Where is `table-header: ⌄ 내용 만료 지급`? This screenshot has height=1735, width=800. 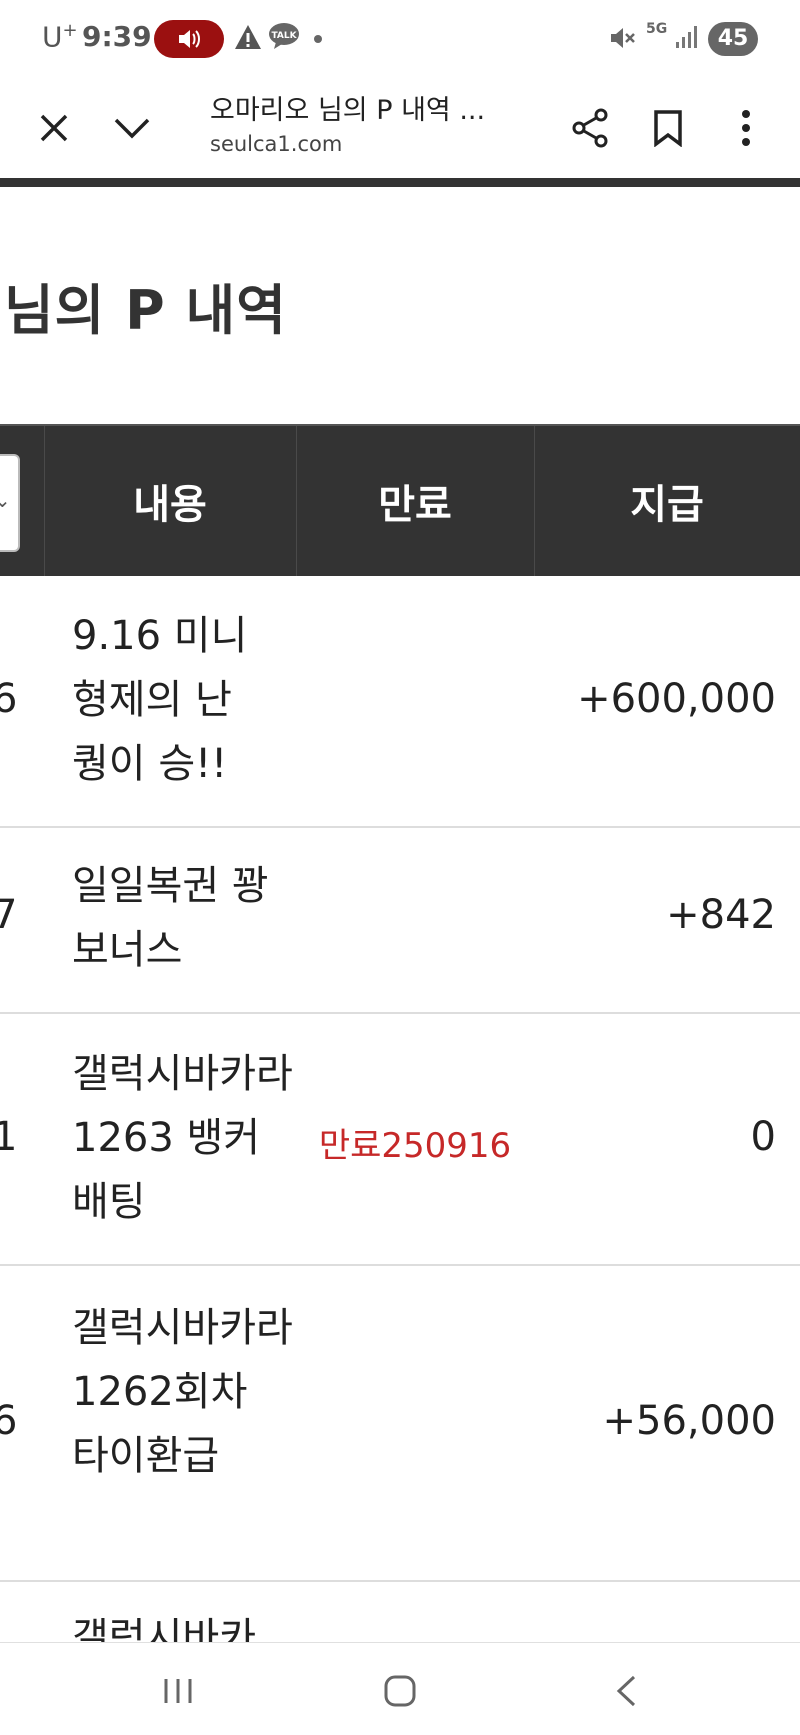
table-header: ⌄ 내용 만료 지급 is located at coordinates (400, 500).